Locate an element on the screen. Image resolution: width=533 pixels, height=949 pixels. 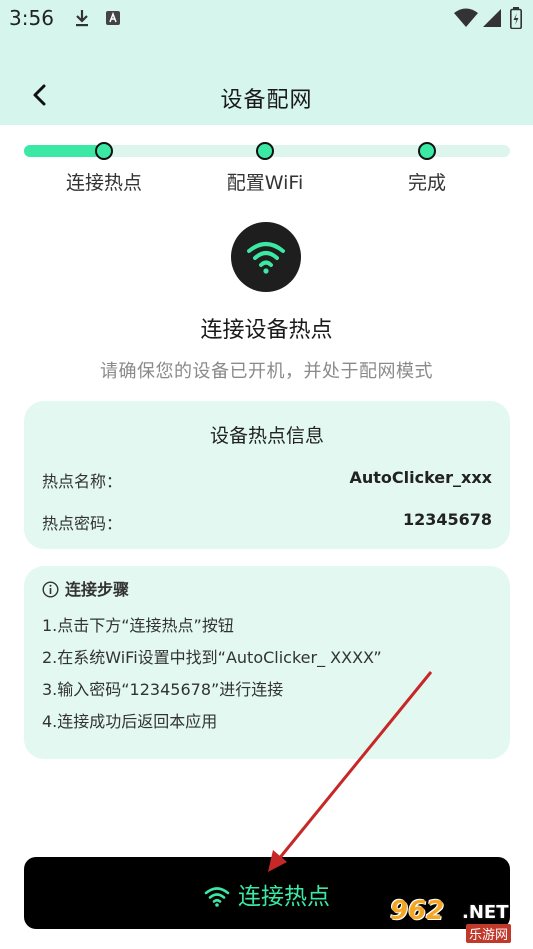
section-title: 连接设备热点 is located at coordinates (266, 330).